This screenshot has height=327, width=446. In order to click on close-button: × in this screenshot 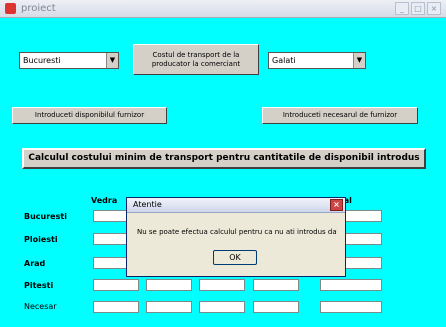, I will do `click(434, 8)`.